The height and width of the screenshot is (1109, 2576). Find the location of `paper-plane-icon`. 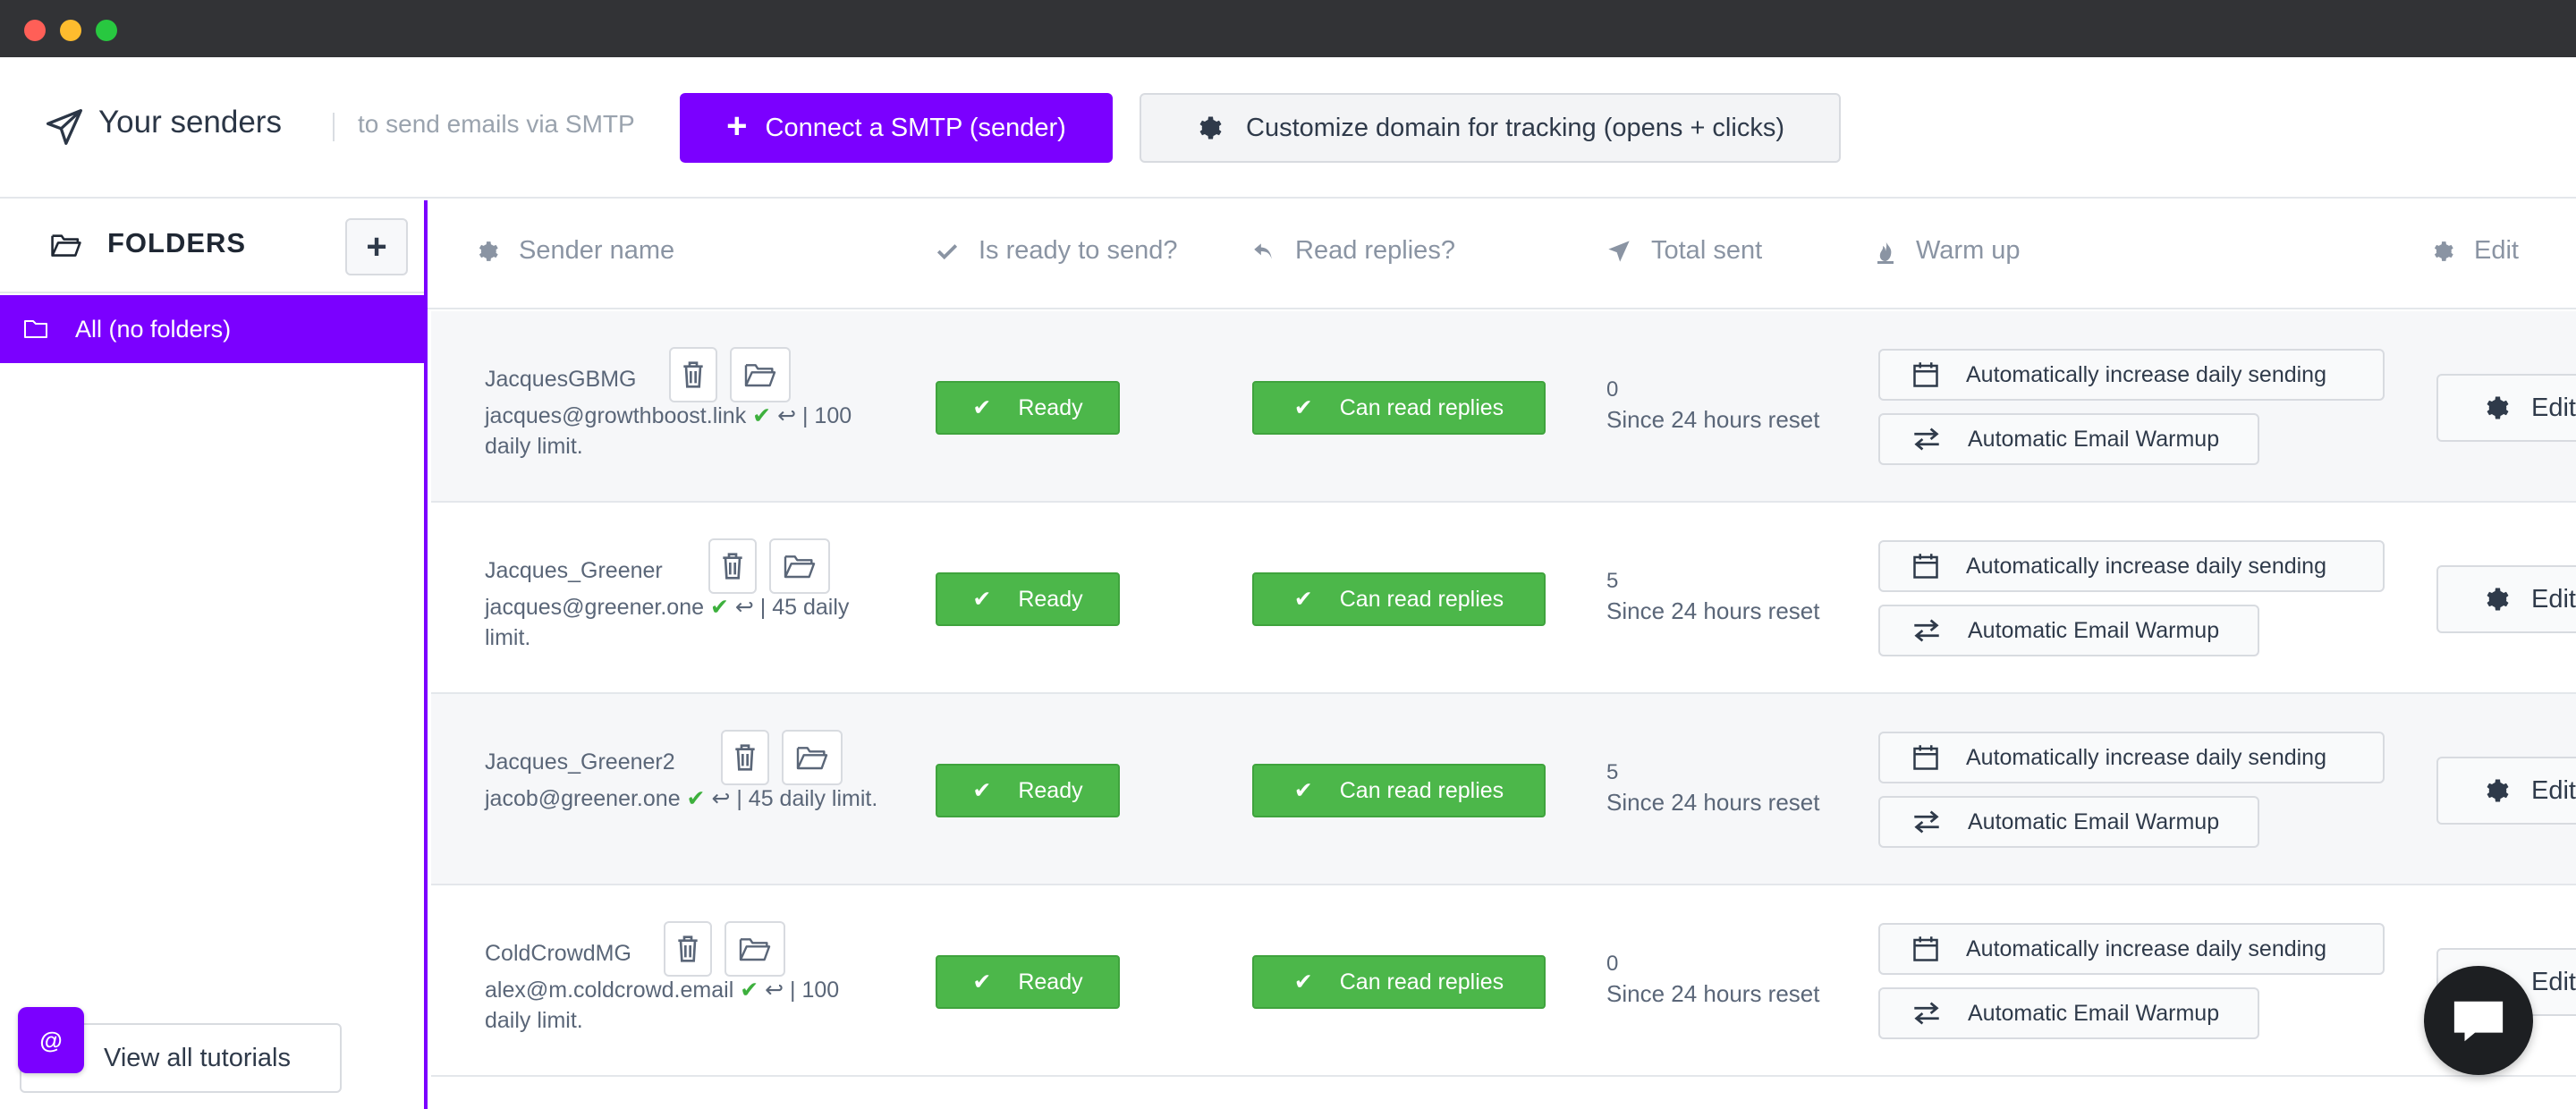

paper-plane-icon is located at coordinates (64, 127).